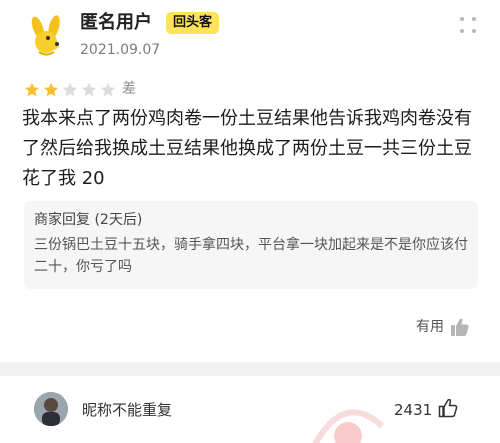 The image size is (500, 443). Describe the element at coordinates (193, 23) in the screenshot. I see `repeat-customer-badge: 回头客` at that location.